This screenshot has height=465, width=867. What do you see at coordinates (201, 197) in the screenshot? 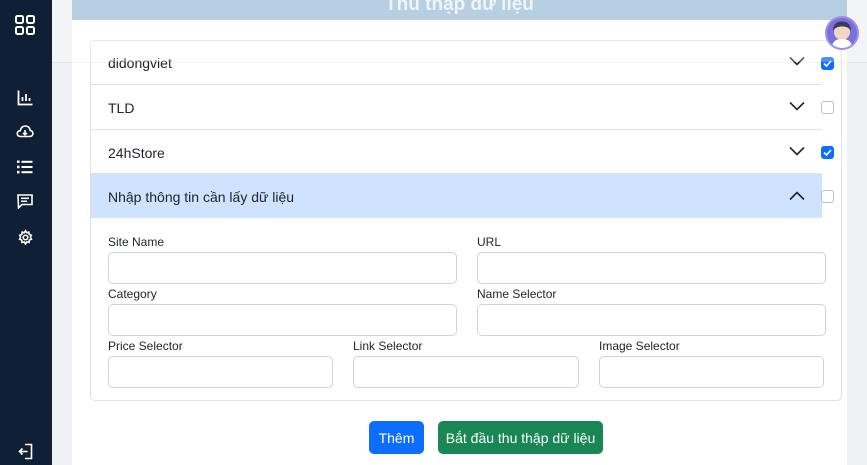
I see `accordion-item-label: Nhập thông tin cần lấy dữ liệu` at bounding box center [201, 197].